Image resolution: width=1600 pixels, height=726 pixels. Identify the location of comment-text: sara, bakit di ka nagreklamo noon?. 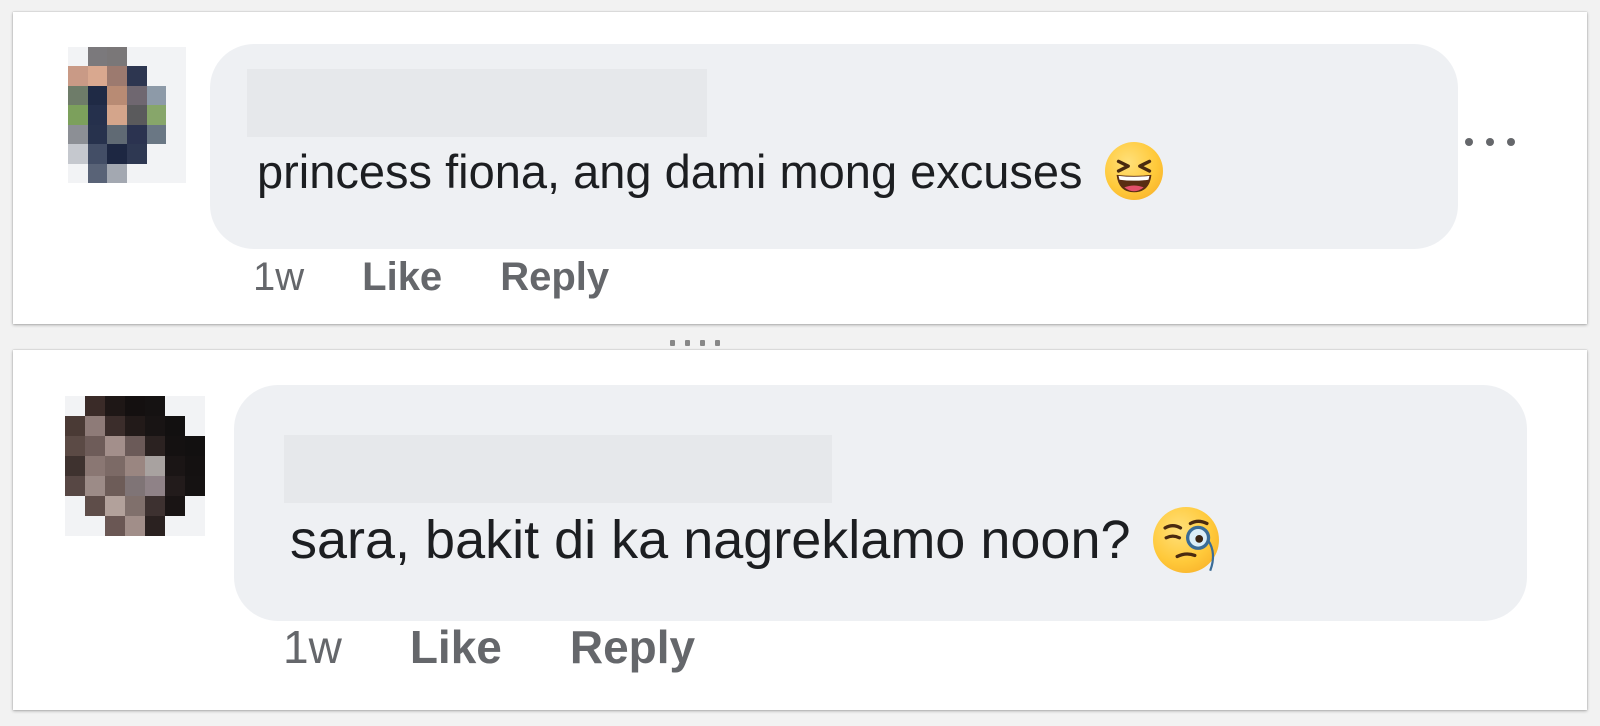
(710, 540).